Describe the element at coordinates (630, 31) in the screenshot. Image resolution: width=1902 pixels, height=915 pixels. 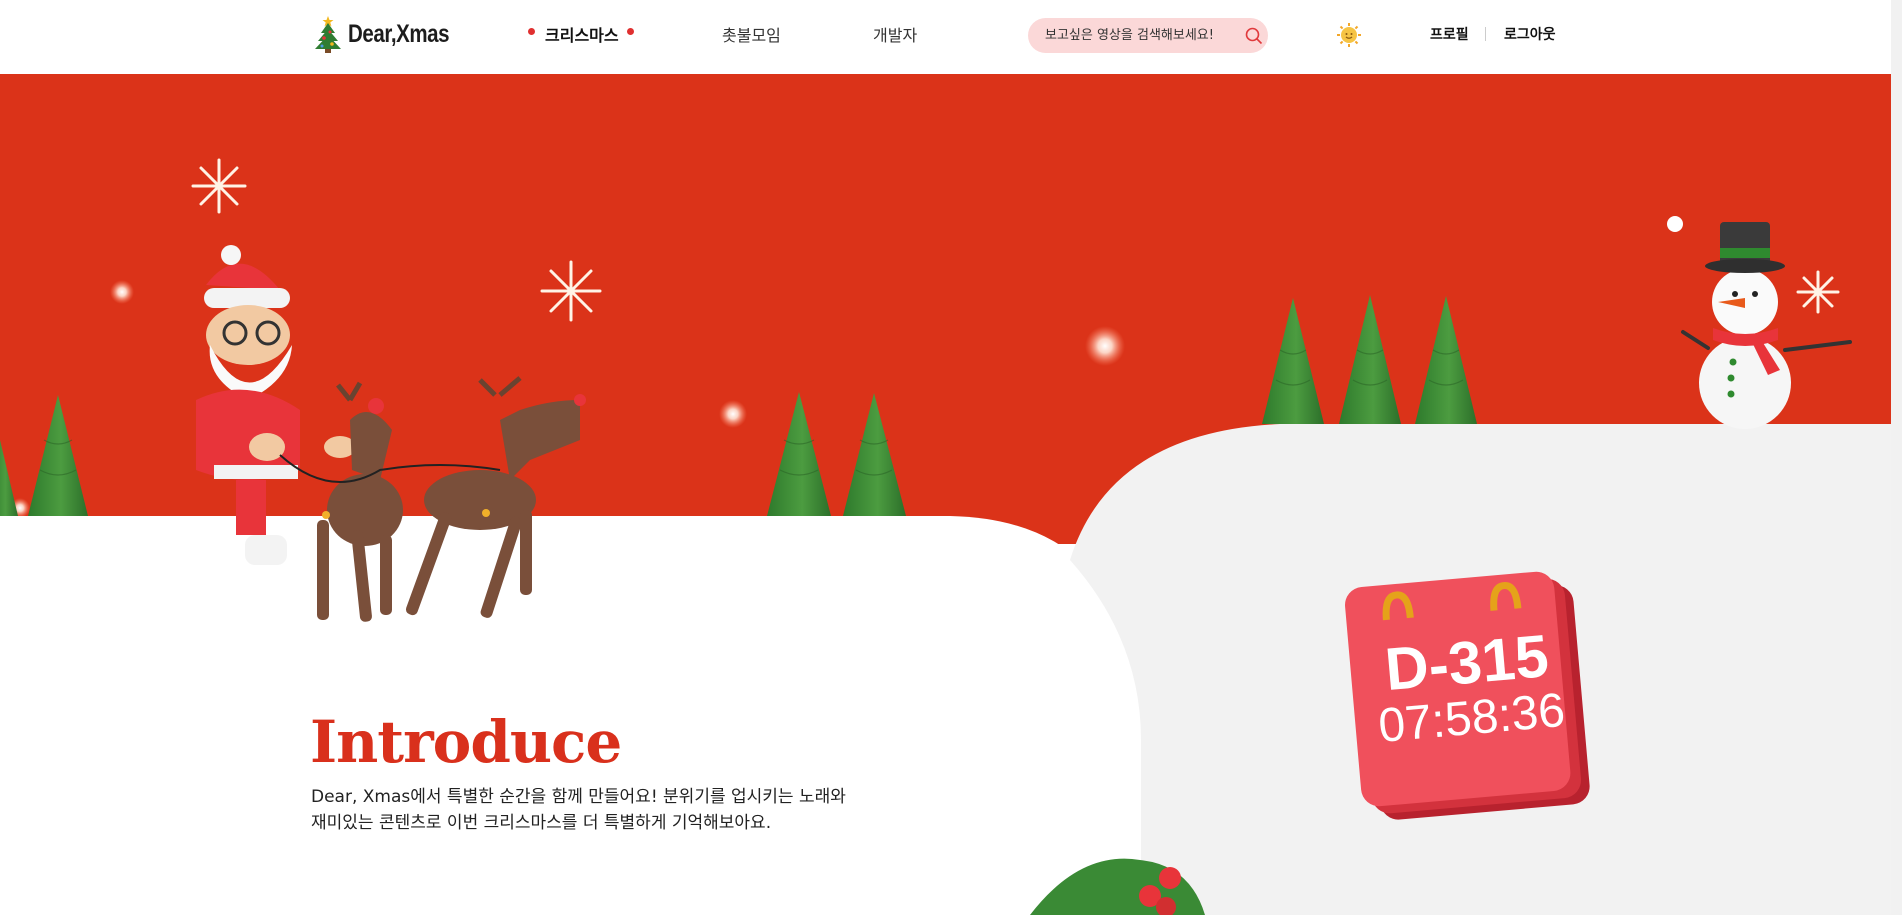
I see `active-nav-dot-right` at that location.